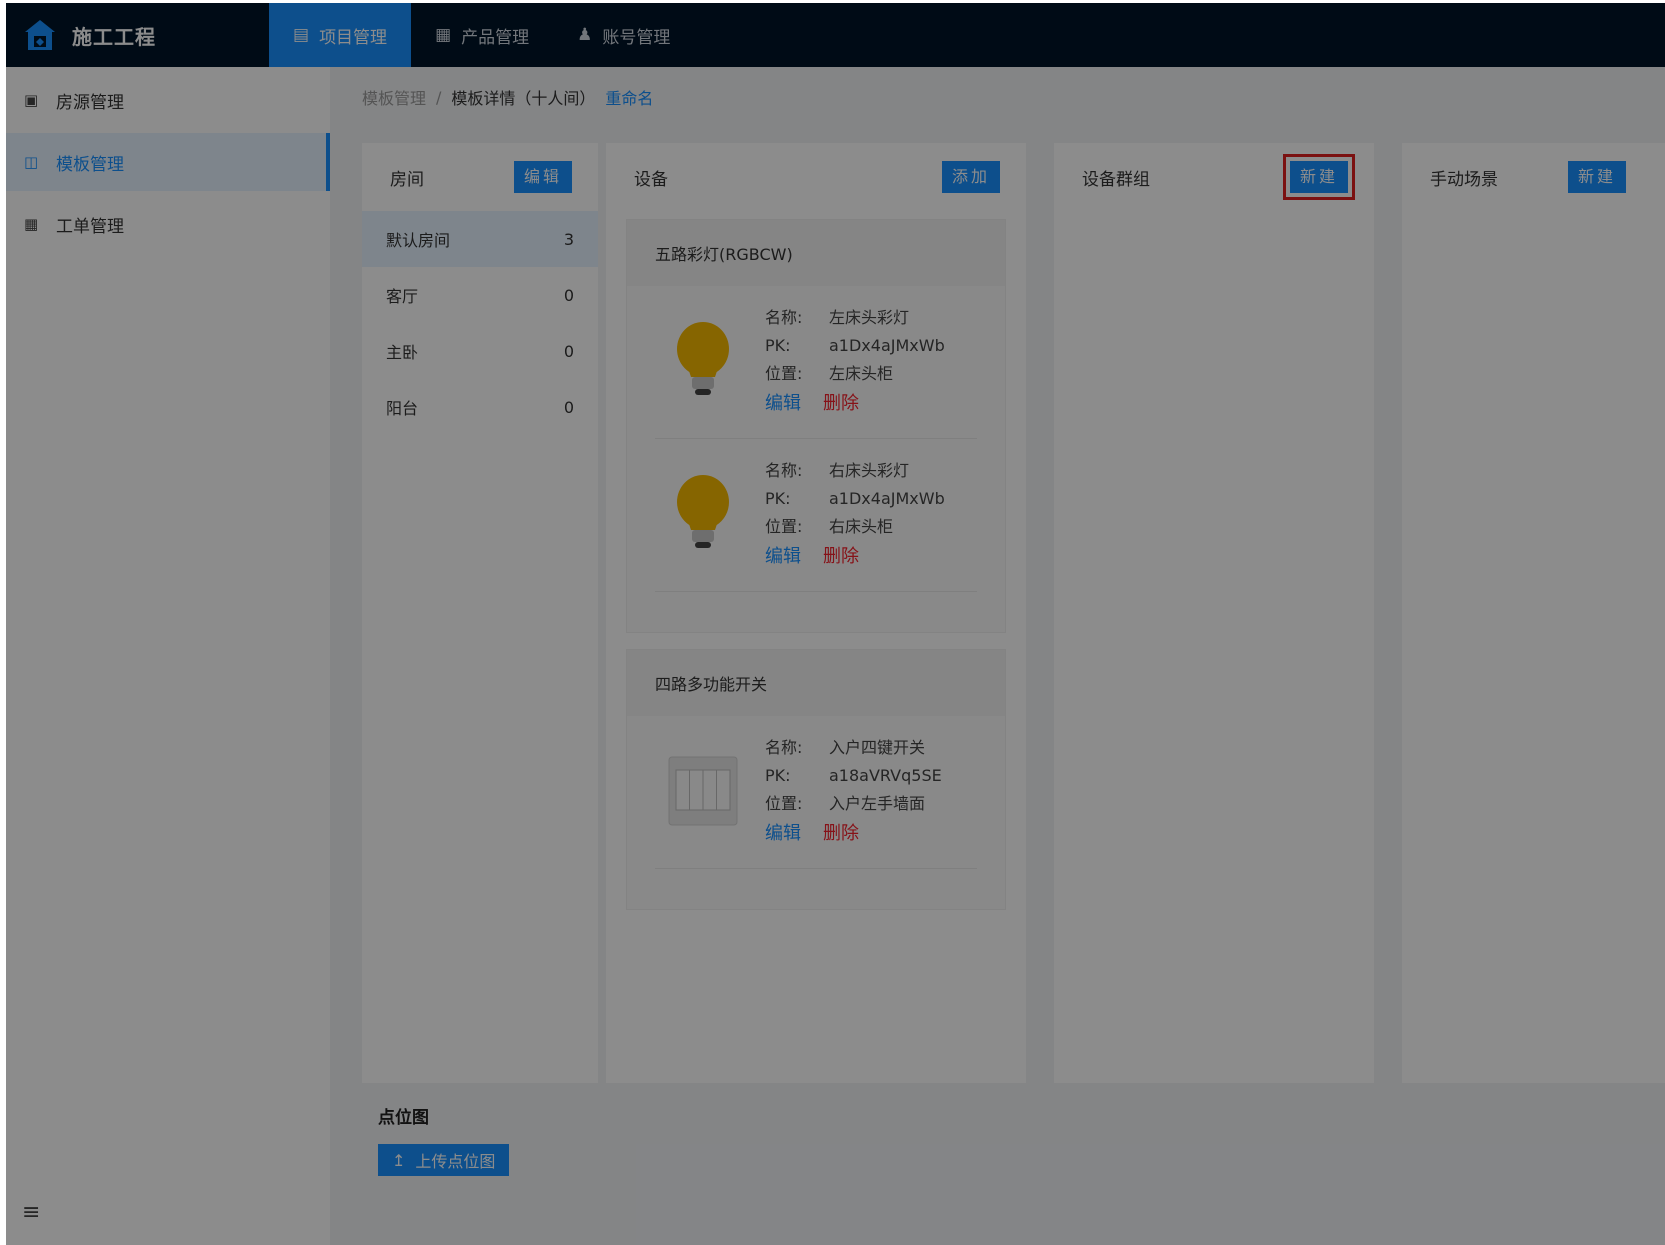 This screenshot has height=1245, width=1665. Describe the element at coordinates (31, 1212) in the screenshot. I see `menu-collapse-icon: ≡` at that location.